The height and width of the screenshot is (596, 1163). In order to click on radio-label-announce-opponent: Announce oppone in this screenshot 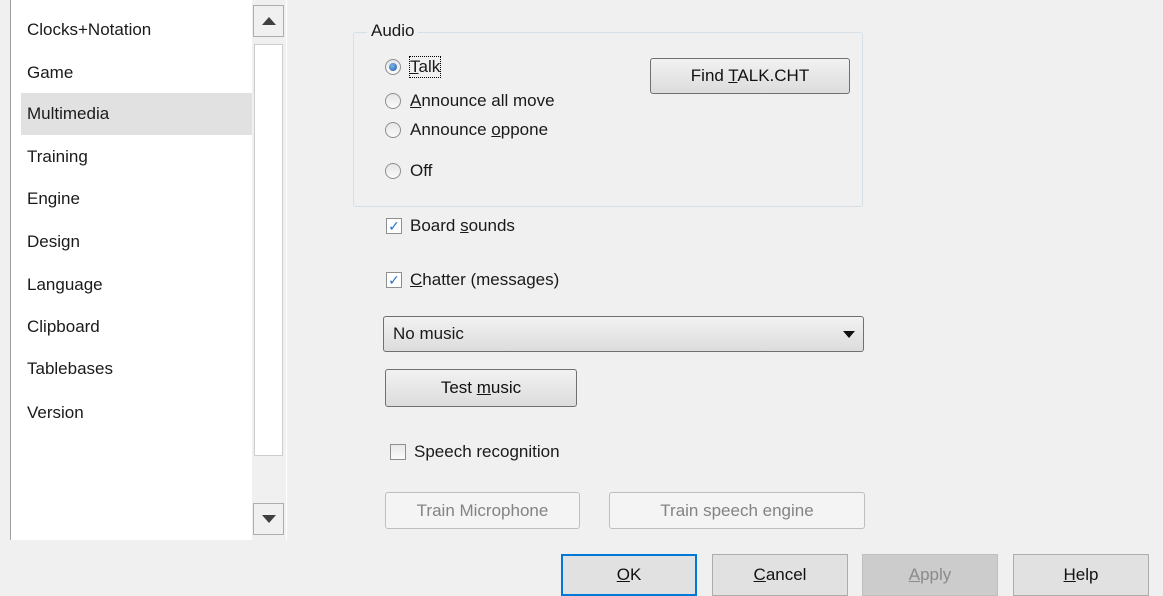, I will do `click(479, 129)`.